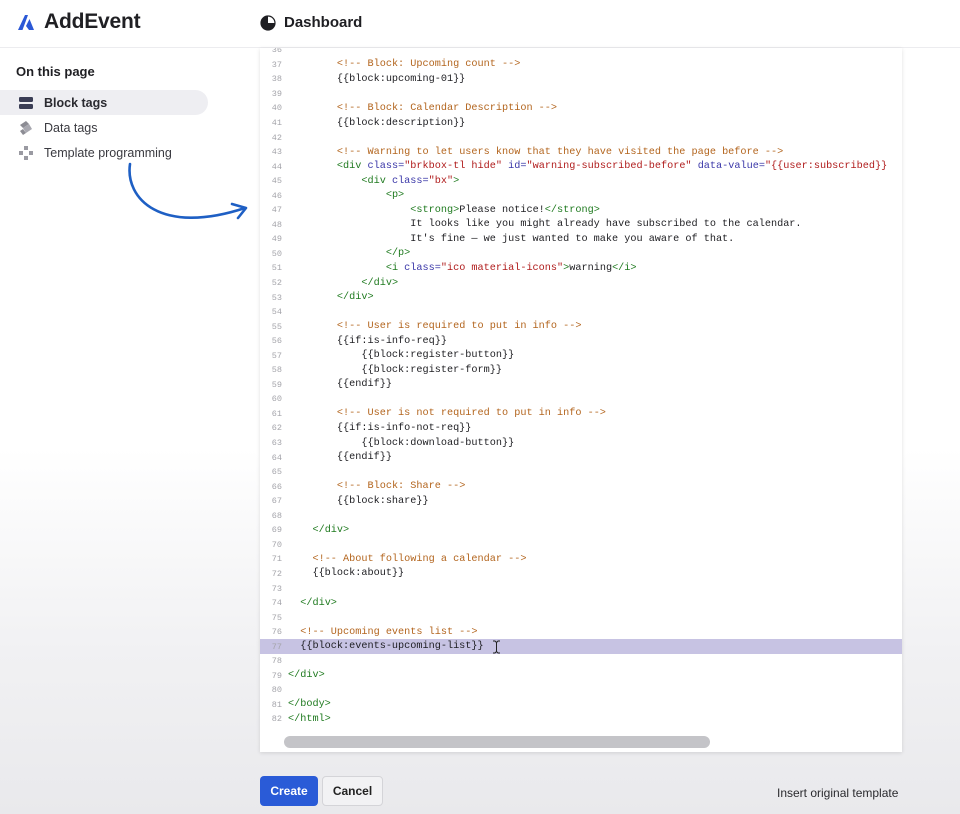  Describe the element at coordinates (581, 588) in the screenshot. I see `code-line: 73` at that location.